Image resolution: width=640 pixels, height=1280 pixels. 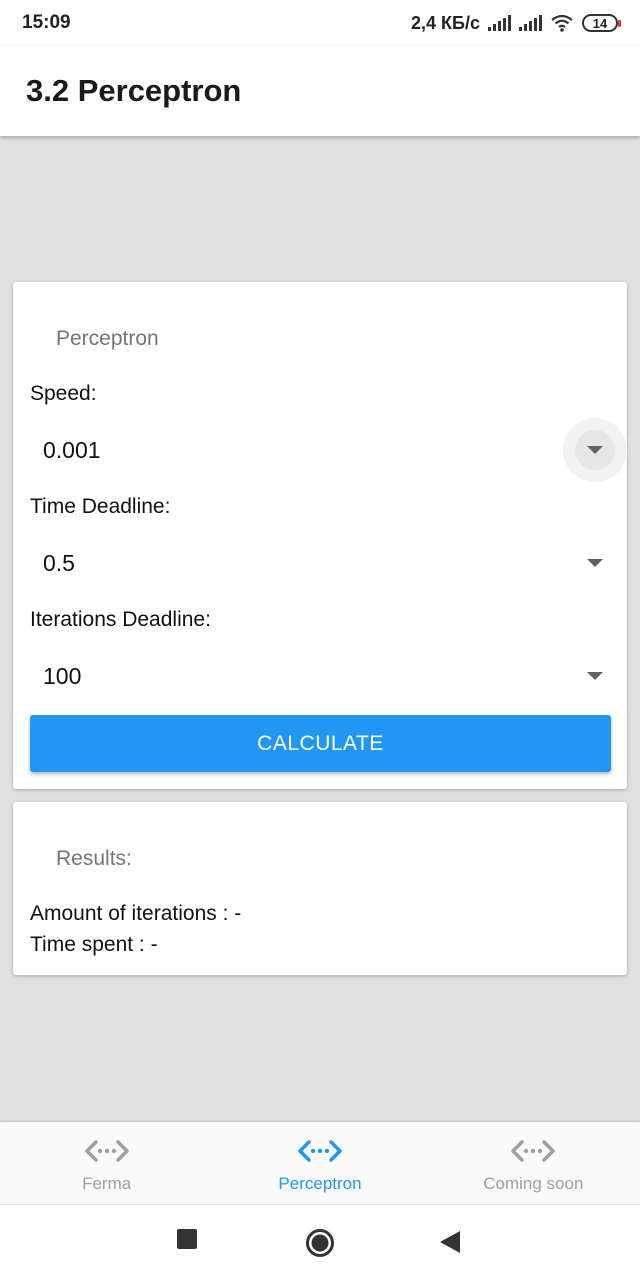 I want to click on nav-item-ferma: Ferma, so click(x=106, y=1163).